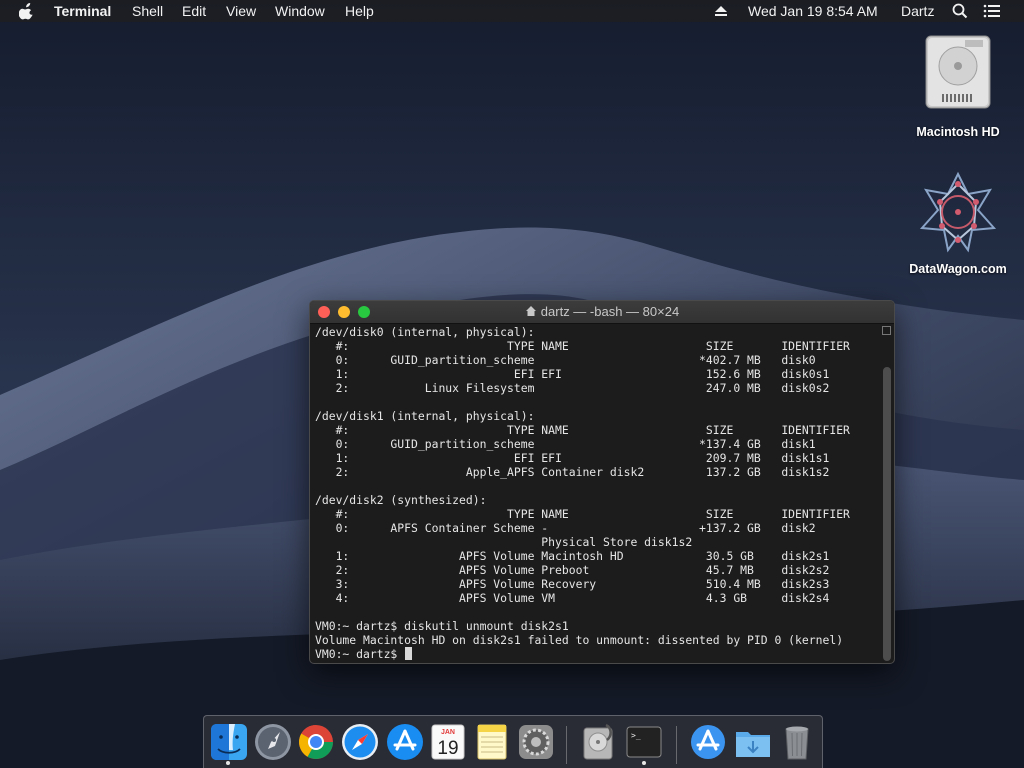 Image resolution: width=1024 pixels, height=768 pixels. I want to click on notes-icon, so click(492, 742).